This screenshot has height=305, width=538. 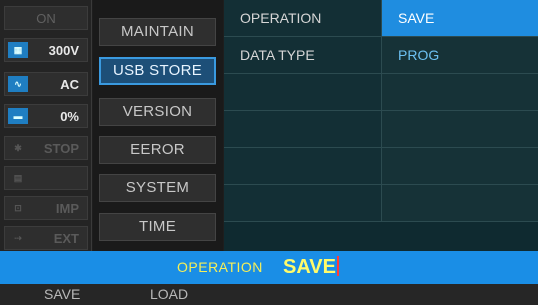 What do you see at coordinates (157, 71) in the screenshot?
I see `menu-item-usb-store: USB STORE` at bounding box center [157, 71].